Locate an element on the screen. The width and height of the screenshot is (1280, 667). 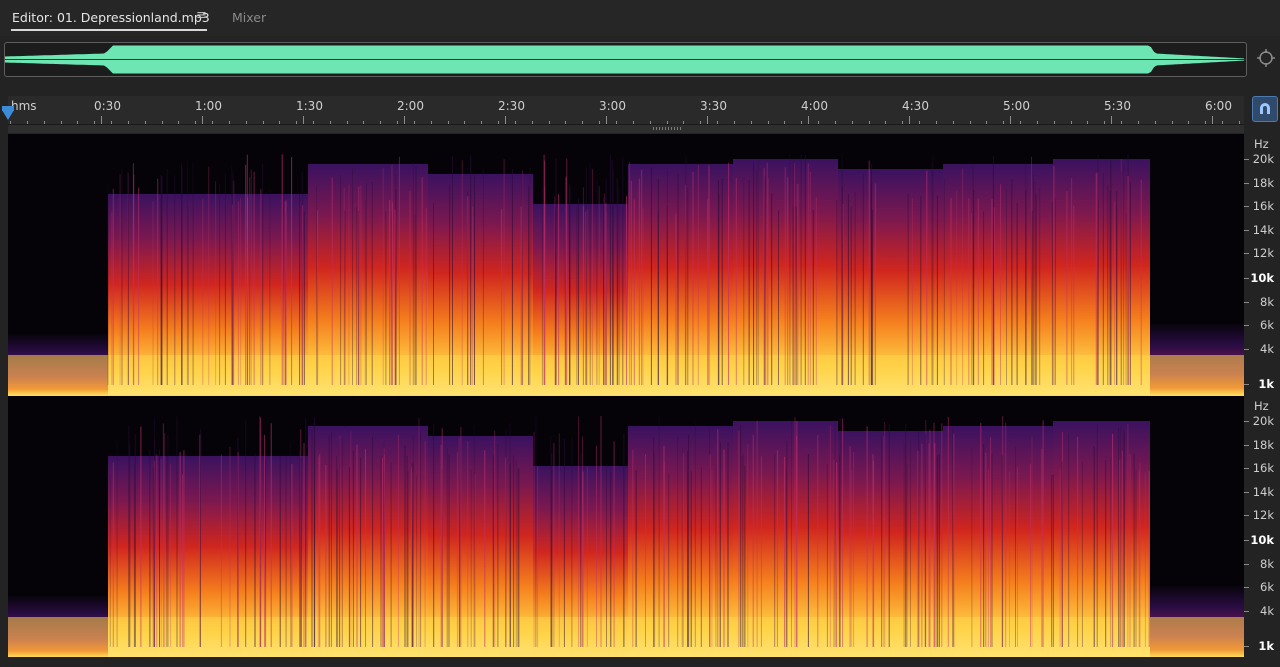
zoom-navigator-icon is located at coordinates (1266, 58).